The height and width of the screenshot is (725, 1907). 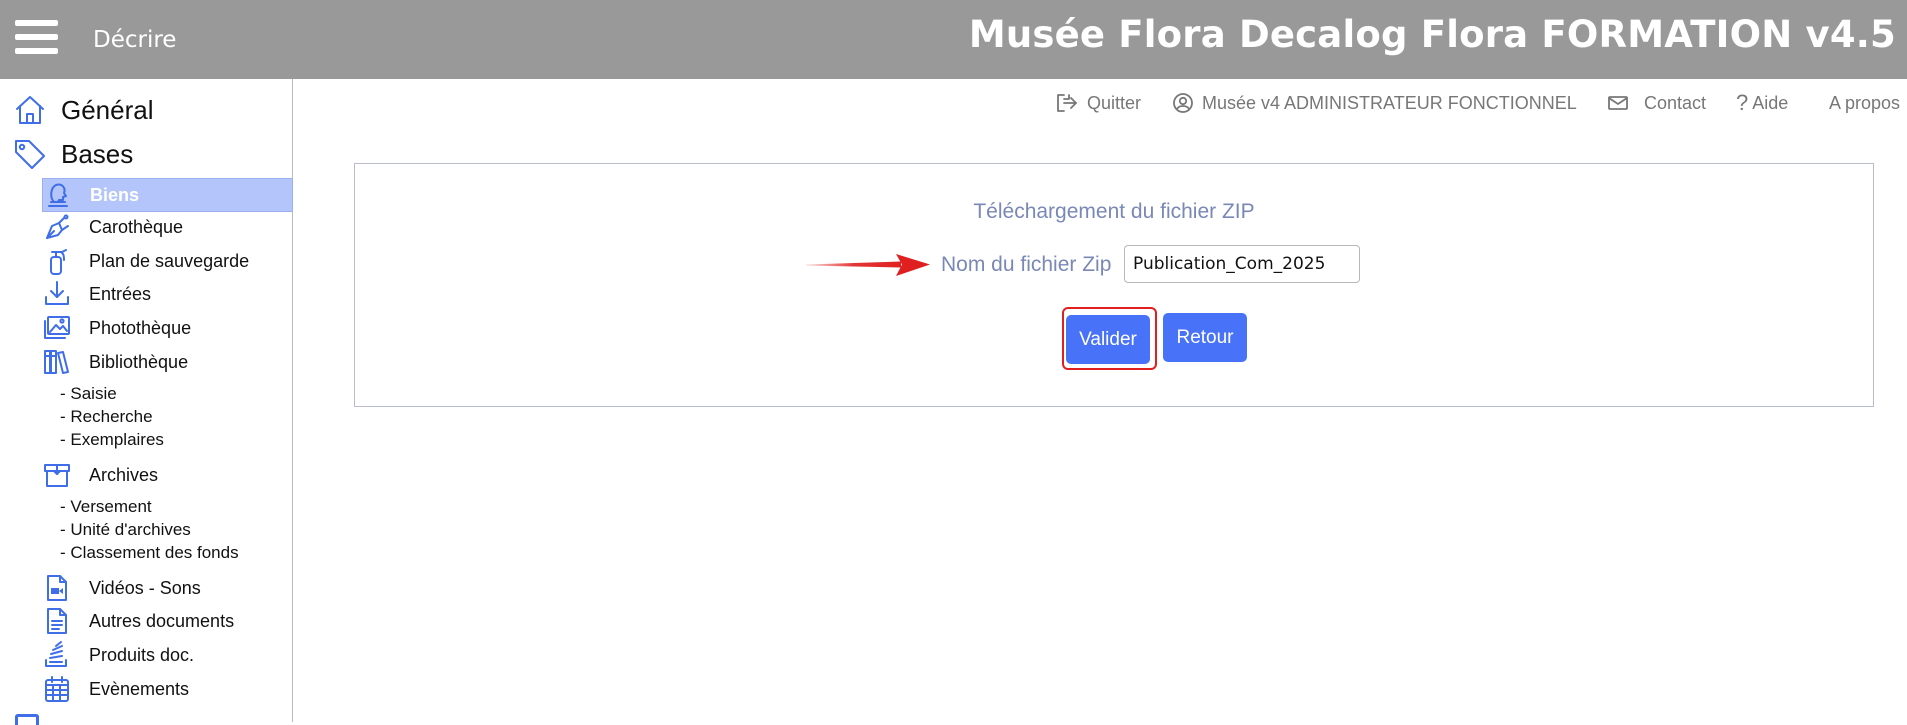 I want to click on sidebar-item-evenements: Evènements, so click(x=166, y=689).